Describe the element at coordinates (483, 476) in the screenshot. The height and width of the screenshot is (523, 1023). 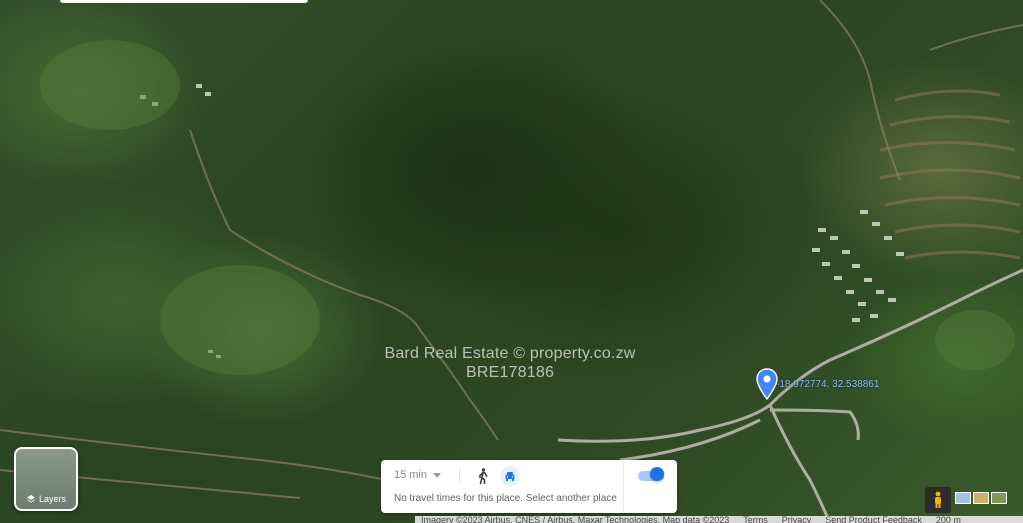
I see `walking-person-icon` at that location.